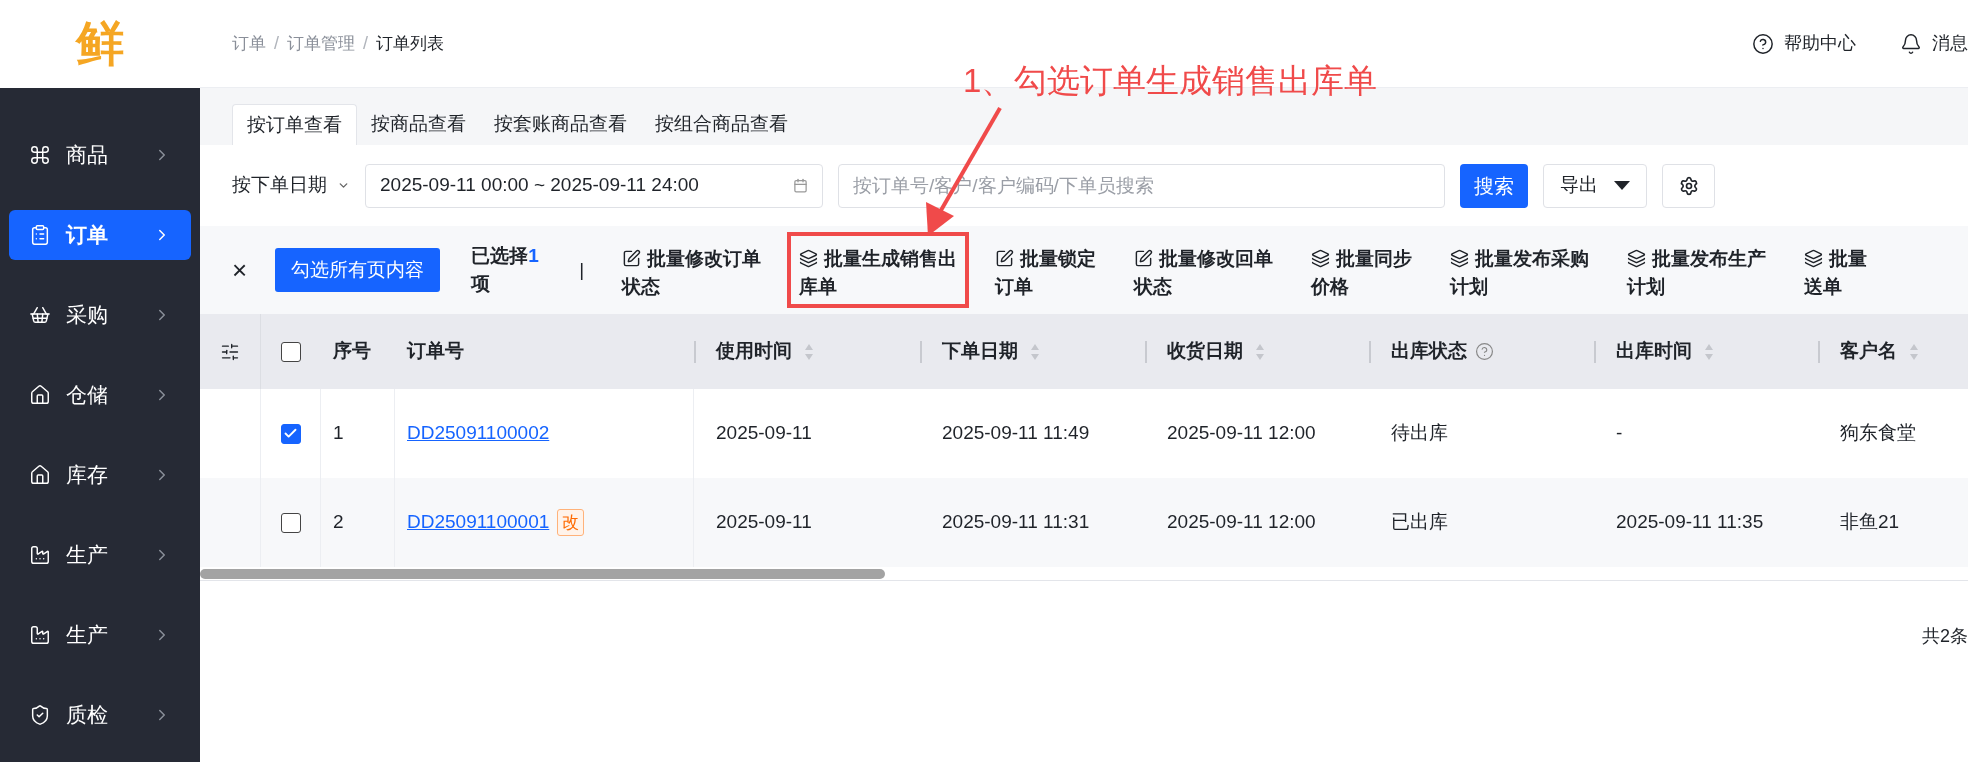  What do you see at coordinates (721, 124) in the screenshot?
I see `tab: 按组合商品查看` at bounding box center [721, 124].